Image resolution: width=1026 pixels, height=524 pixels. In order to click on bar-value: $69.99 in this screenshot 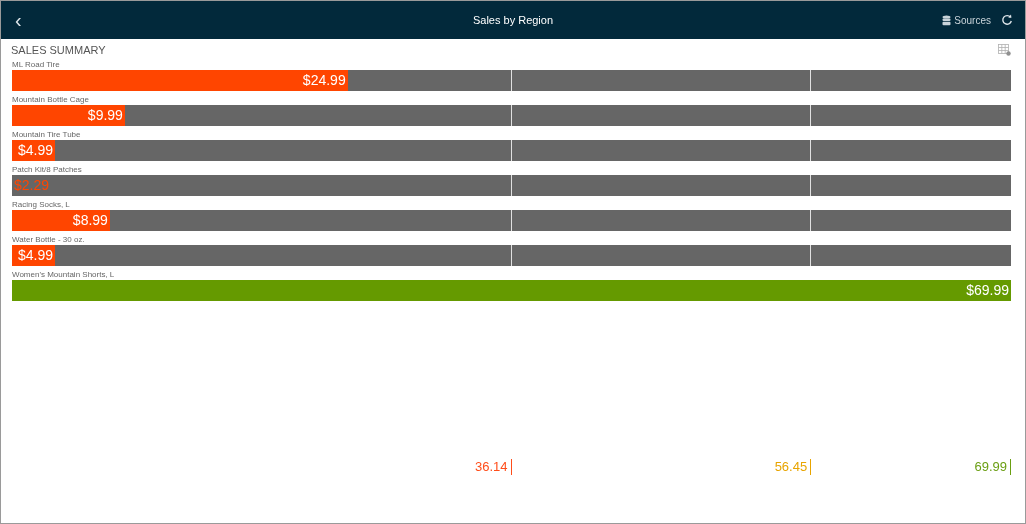, I will do `click(987, 290)`.